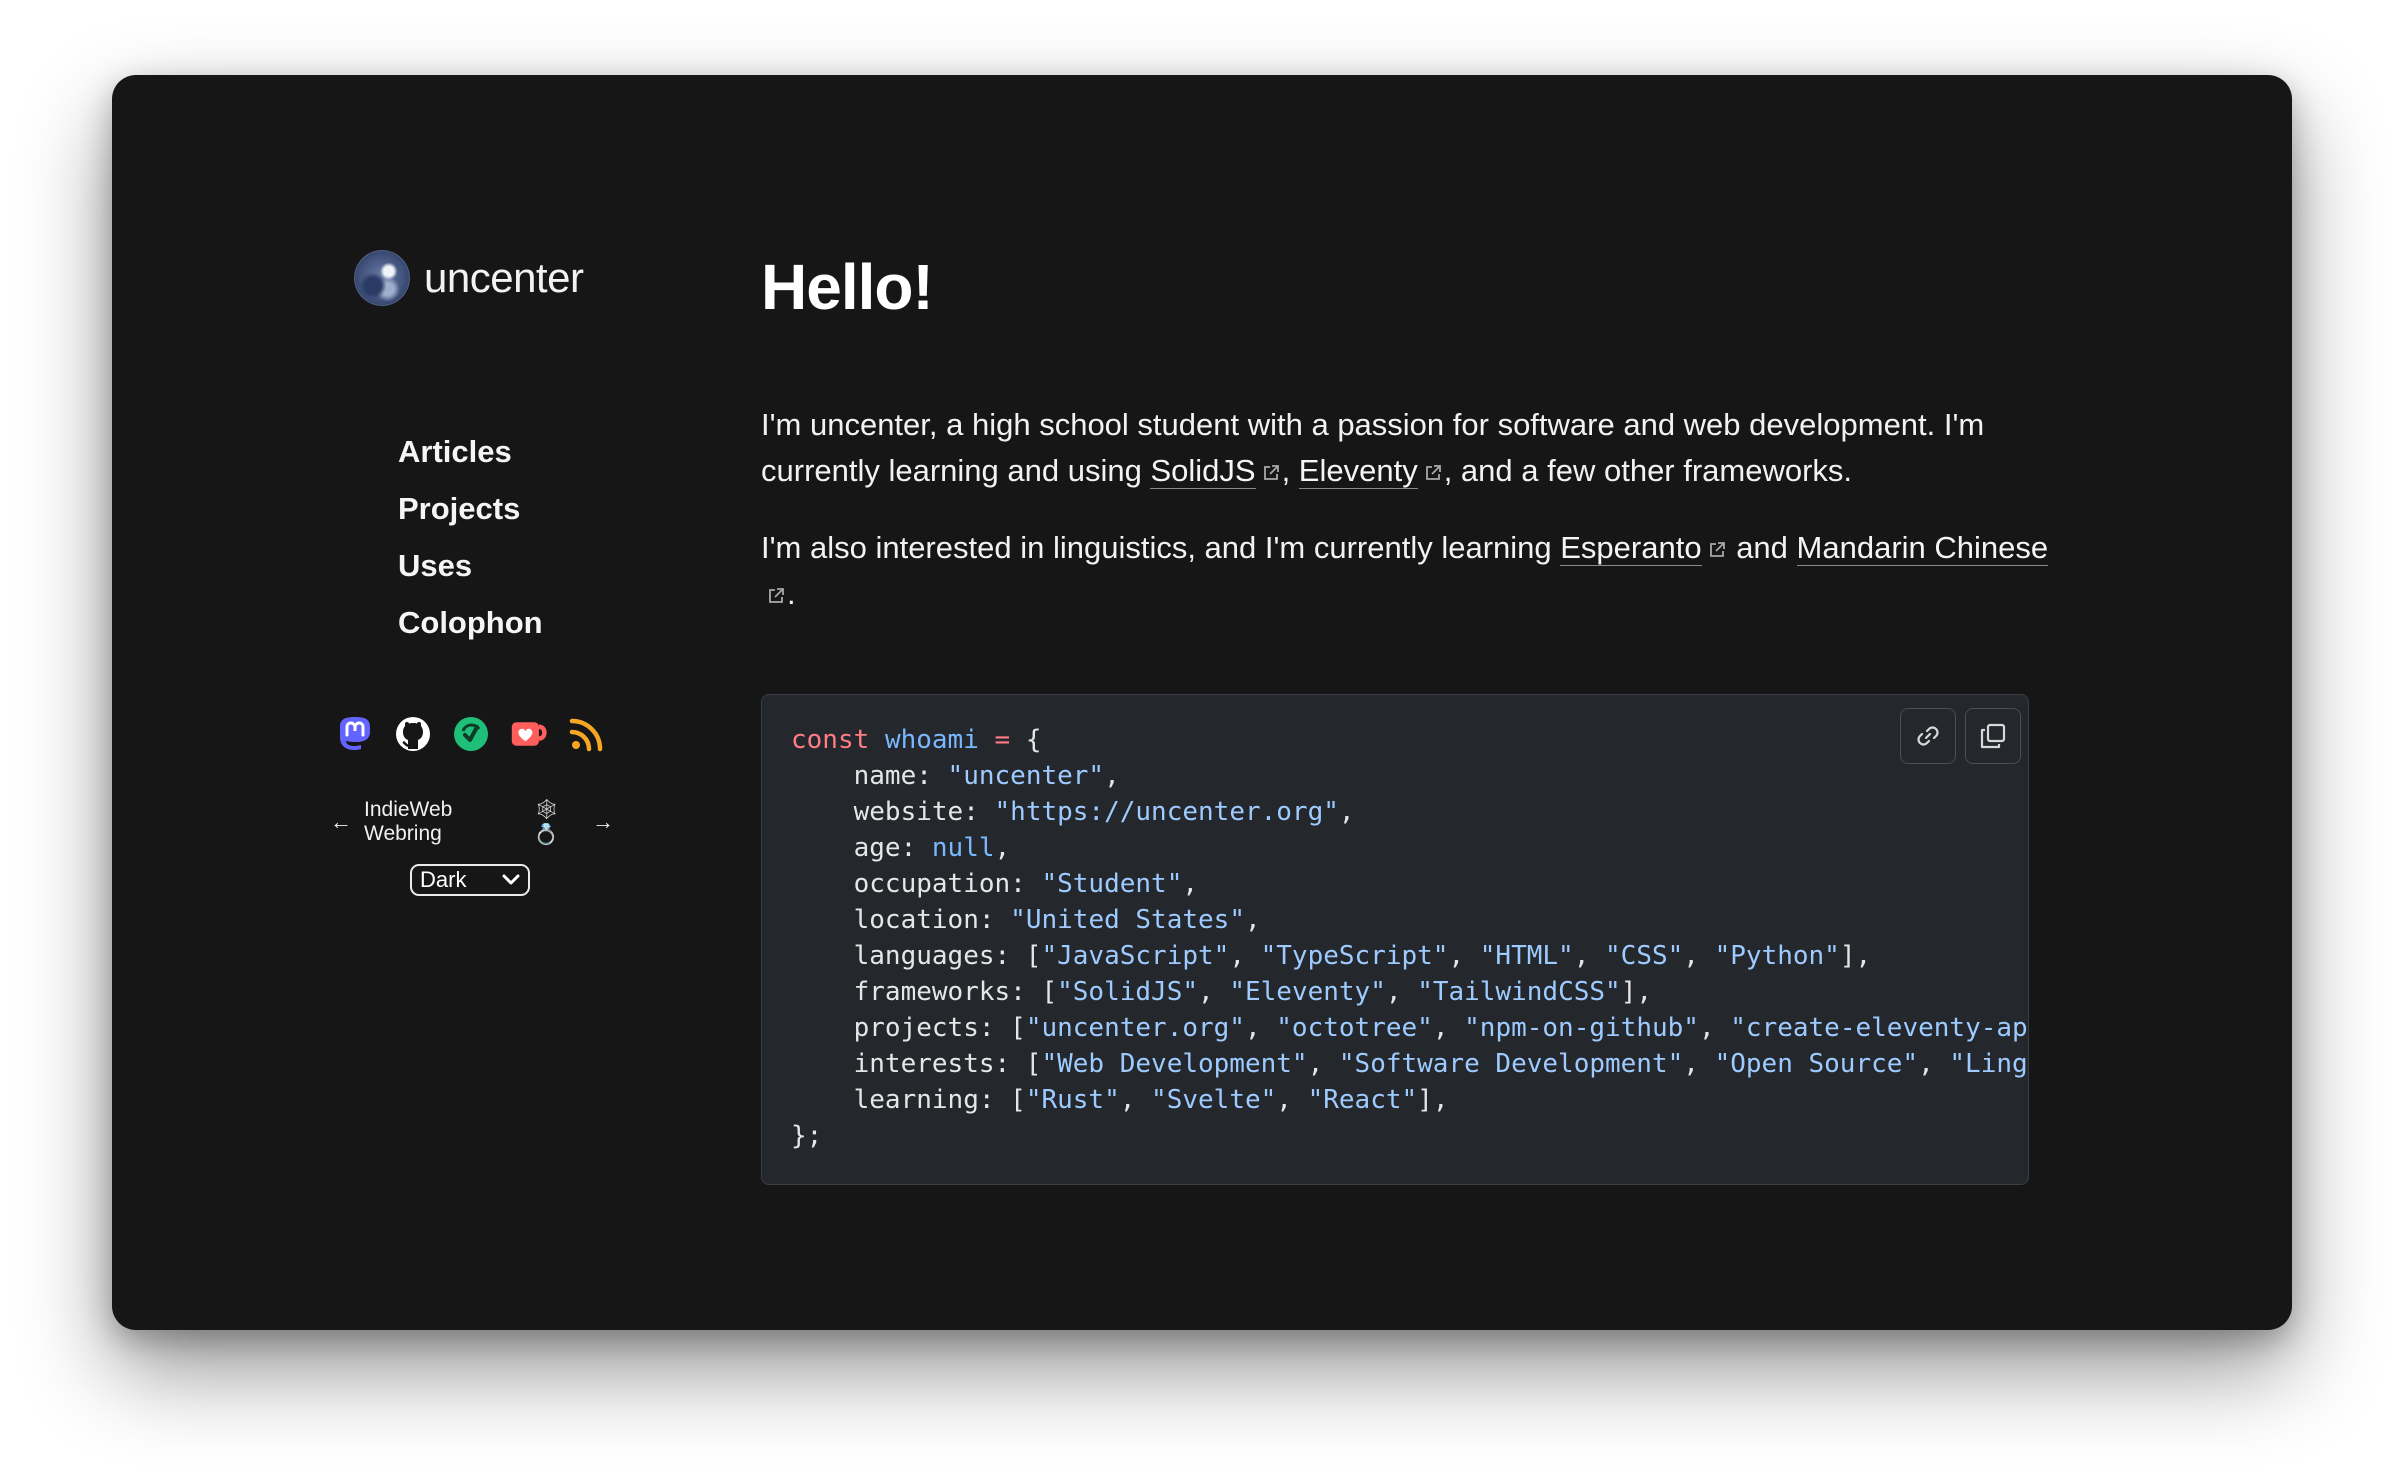  What do you see at coordinates (924, 812) in the screenshot?
I see `code-key: website:` at bounding box center [924, 812].